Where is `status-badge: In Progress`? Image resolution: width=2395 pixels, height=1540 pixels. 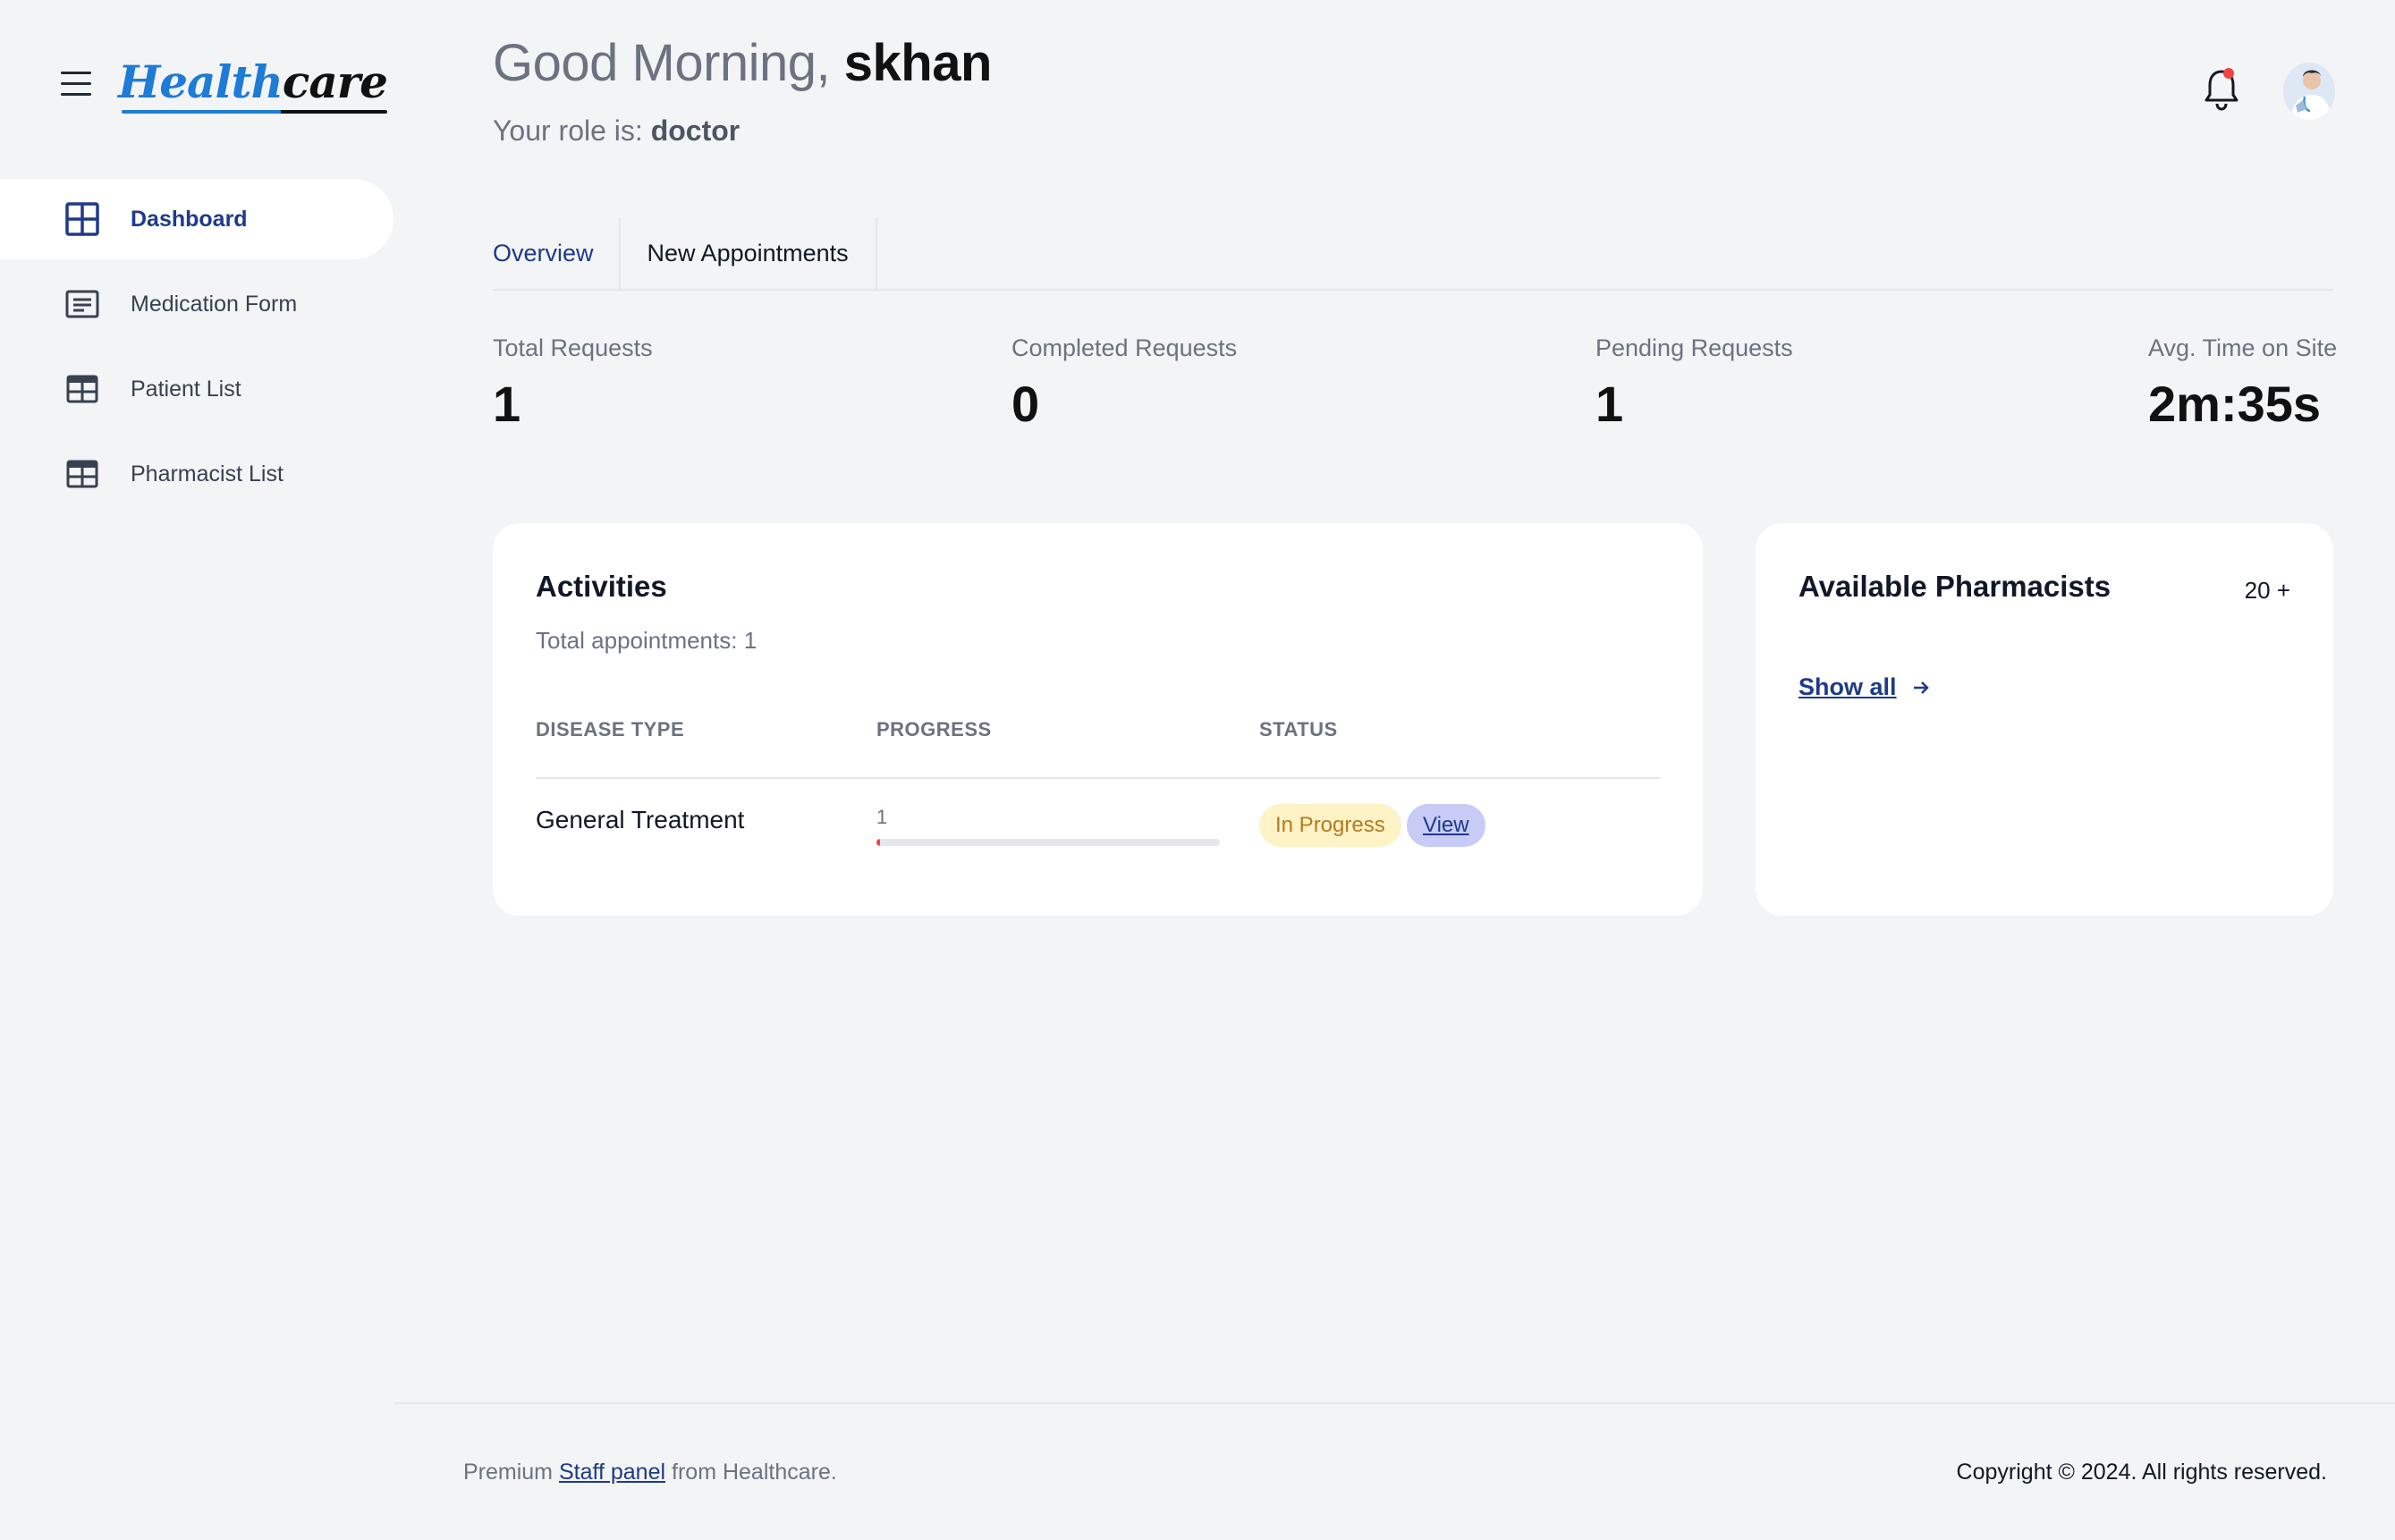 status-badge: In Progress is located at coordinates (1330, 825).